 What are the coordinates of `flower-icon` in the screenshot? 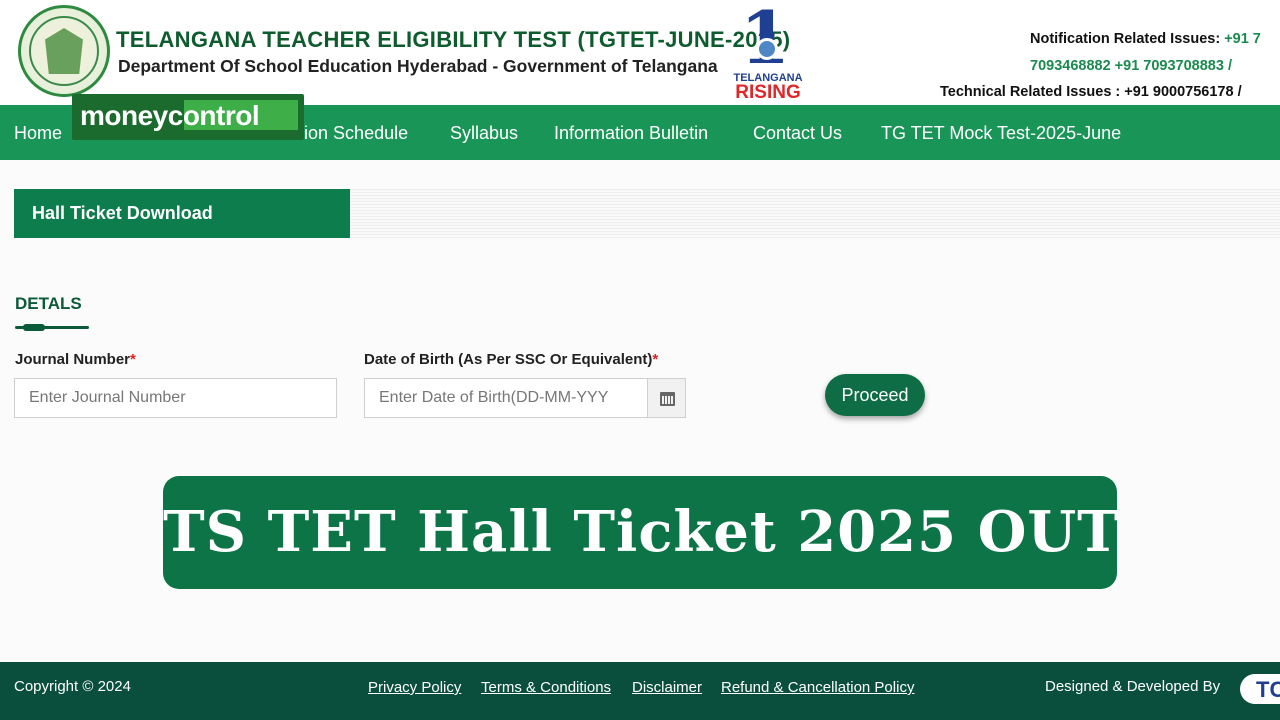 It's located at (767, 49).